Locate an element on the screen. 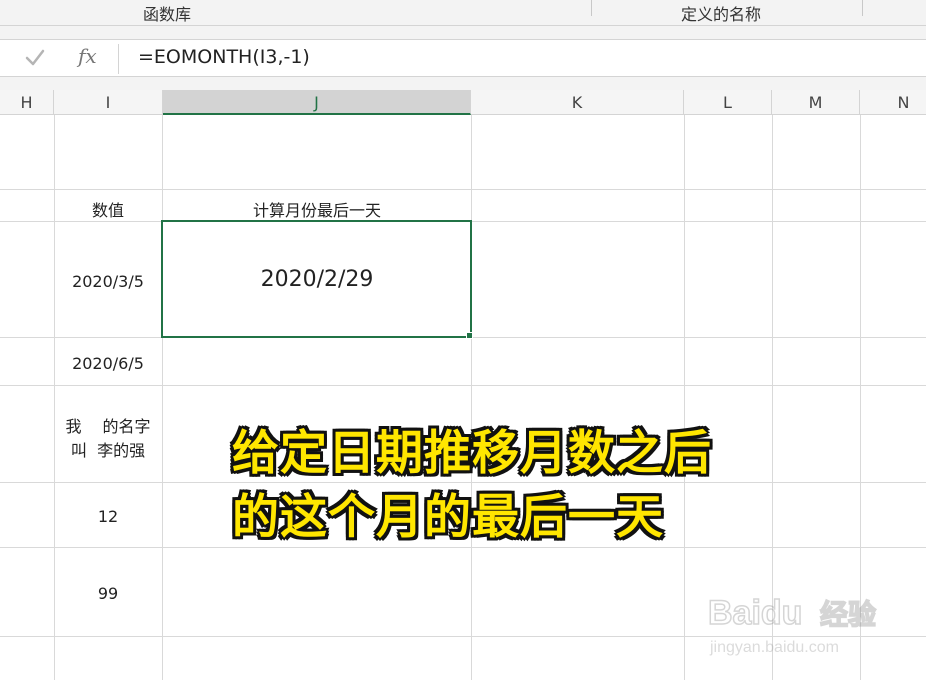 The height and width of the screenshot is (680, 926). cell-i6: 12 is located at coordinates (108, 516).